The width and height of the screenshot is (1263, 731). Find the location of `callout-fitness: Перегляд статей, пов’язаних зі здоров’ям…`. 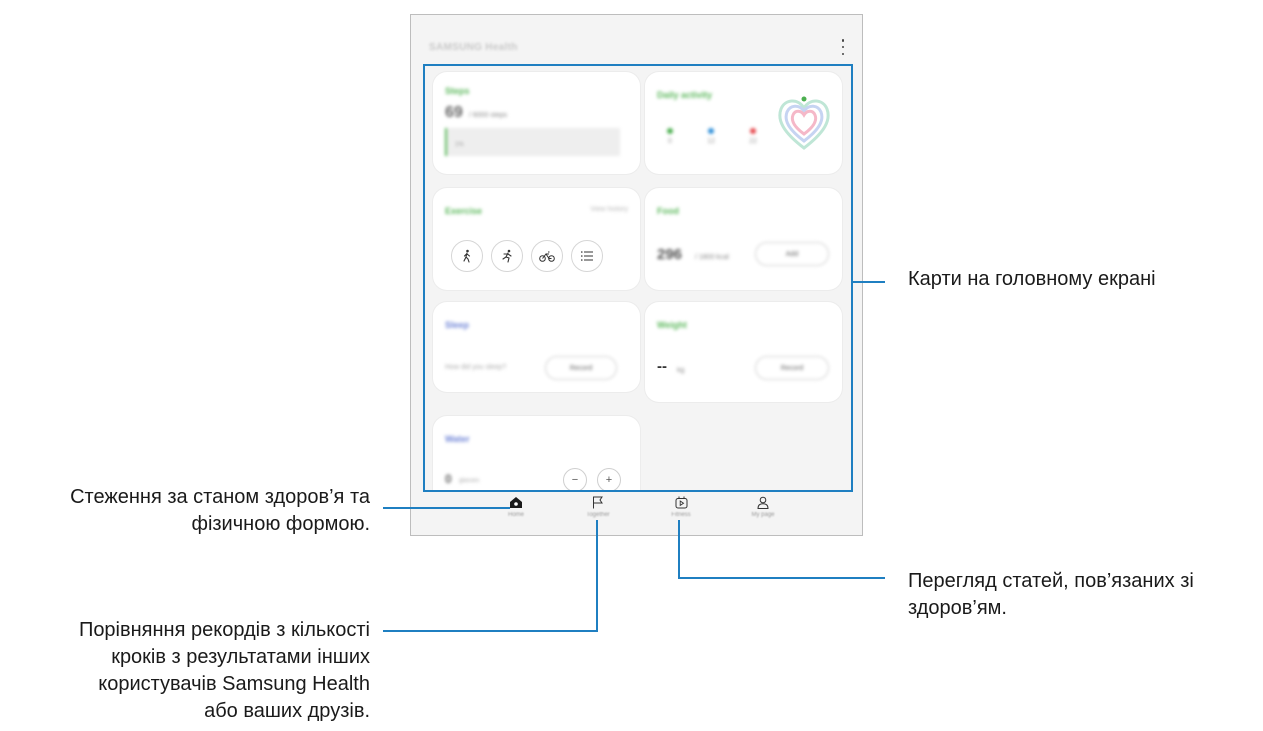

callout-fitness: Перегляд статей, пов’язаних зі здоров’ям… is located at coordinates (1051, 595).